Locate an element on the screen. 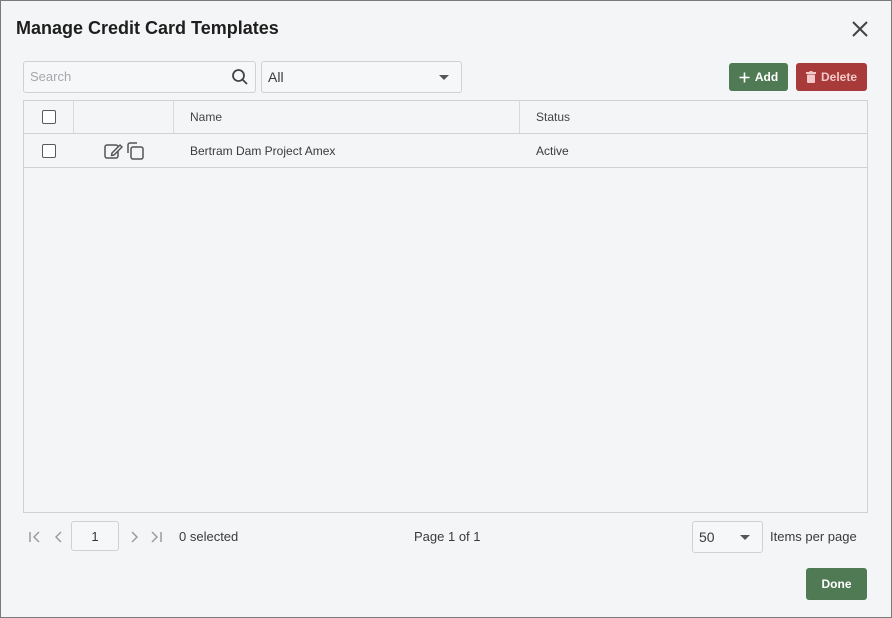 This screenshot has height=618, width=892. plus-icon is located at coordinates (744, 77).